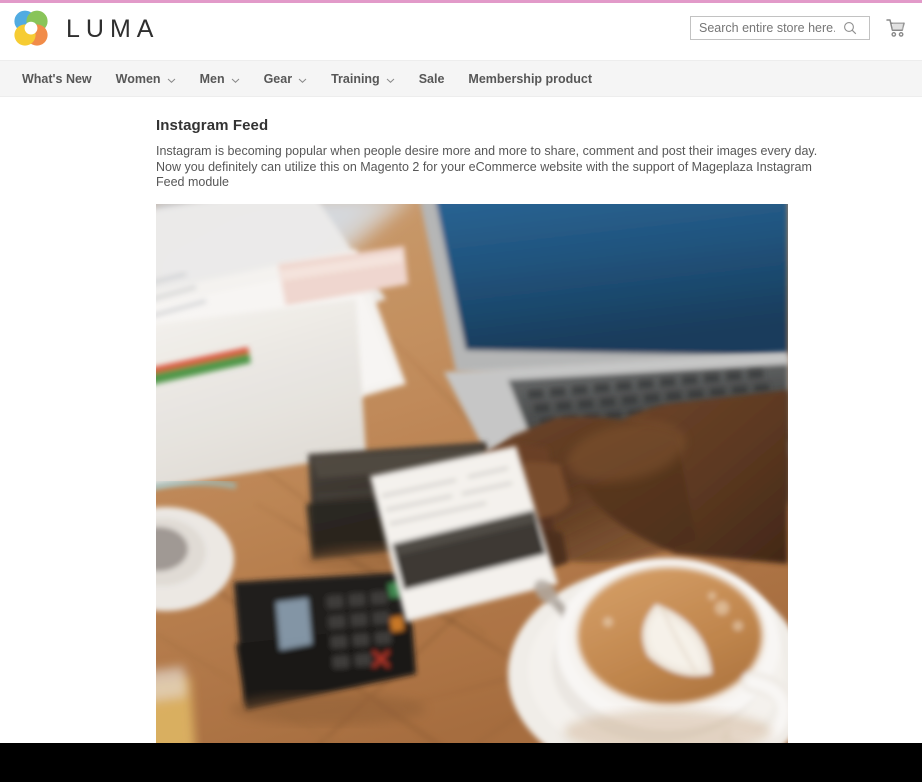 Image resolution: width=922 pixels, height=782 pixels. I want to click on nav-item-label: Gear, so click(278, 78).